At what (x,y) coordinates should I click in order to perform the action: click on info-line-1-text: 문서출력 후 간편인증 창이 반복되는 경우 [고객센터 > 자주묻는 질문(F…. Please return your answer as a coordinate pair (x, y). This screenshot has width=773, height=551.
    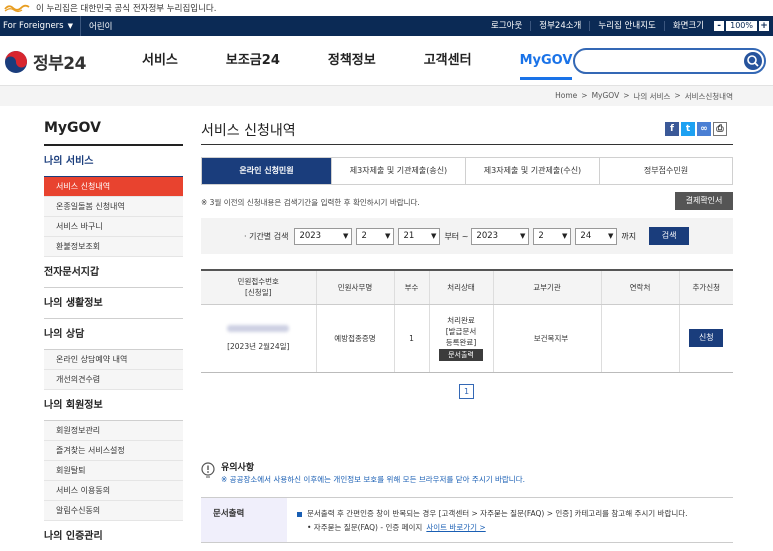
    Looking at the image, I should click on (497, 513).